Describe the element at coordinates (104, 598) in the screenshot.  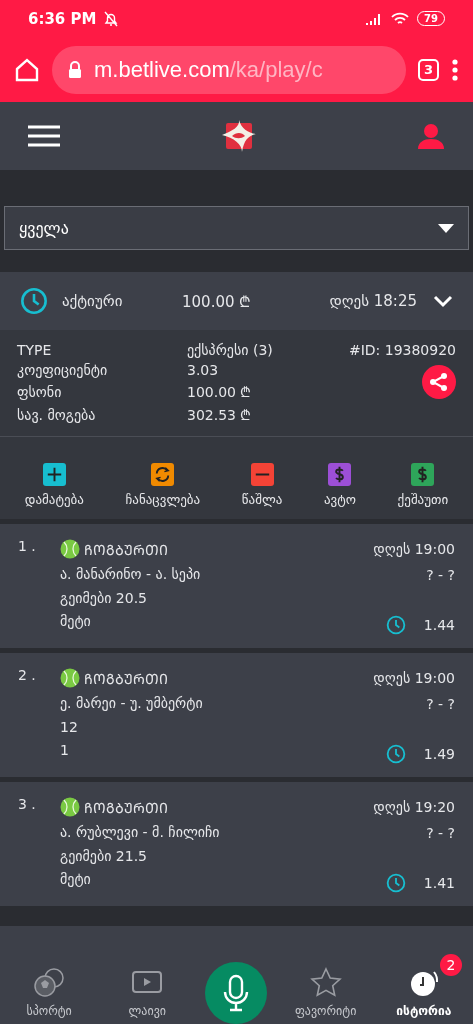
I see `market-name: გეიმები 20.5` at that location.